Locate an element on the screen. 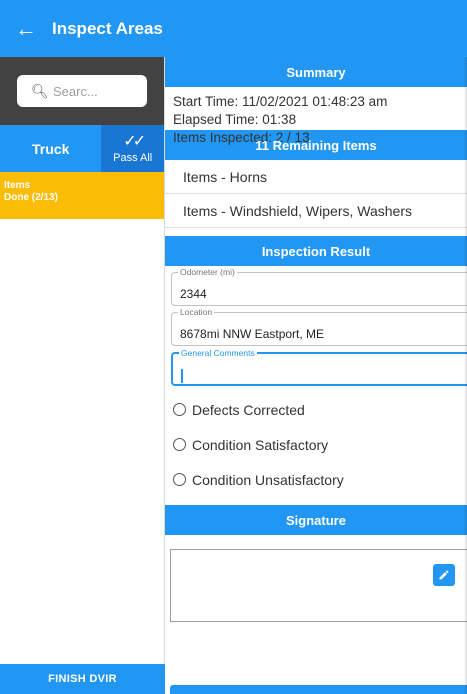 The width and height of the screenshot is (467, 694). tab-row: Truck ✓✓ Pass All is located at coordinates (82, 148).